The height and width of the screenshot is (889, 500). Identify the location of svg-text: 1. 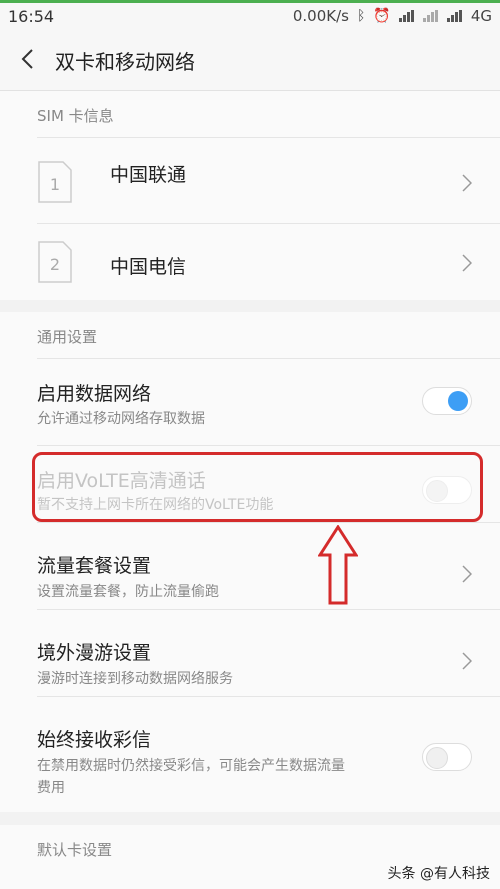
(55, 184).